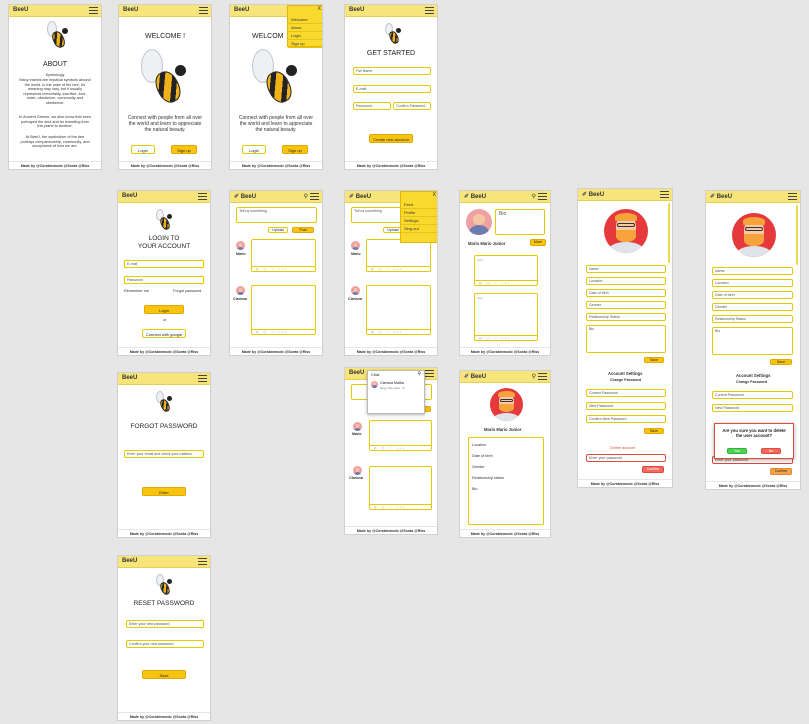 Image resolution: width=809 pixels, height=724 pixels. I want to click on delete-password-input: Enter your password, so click(626, 458).